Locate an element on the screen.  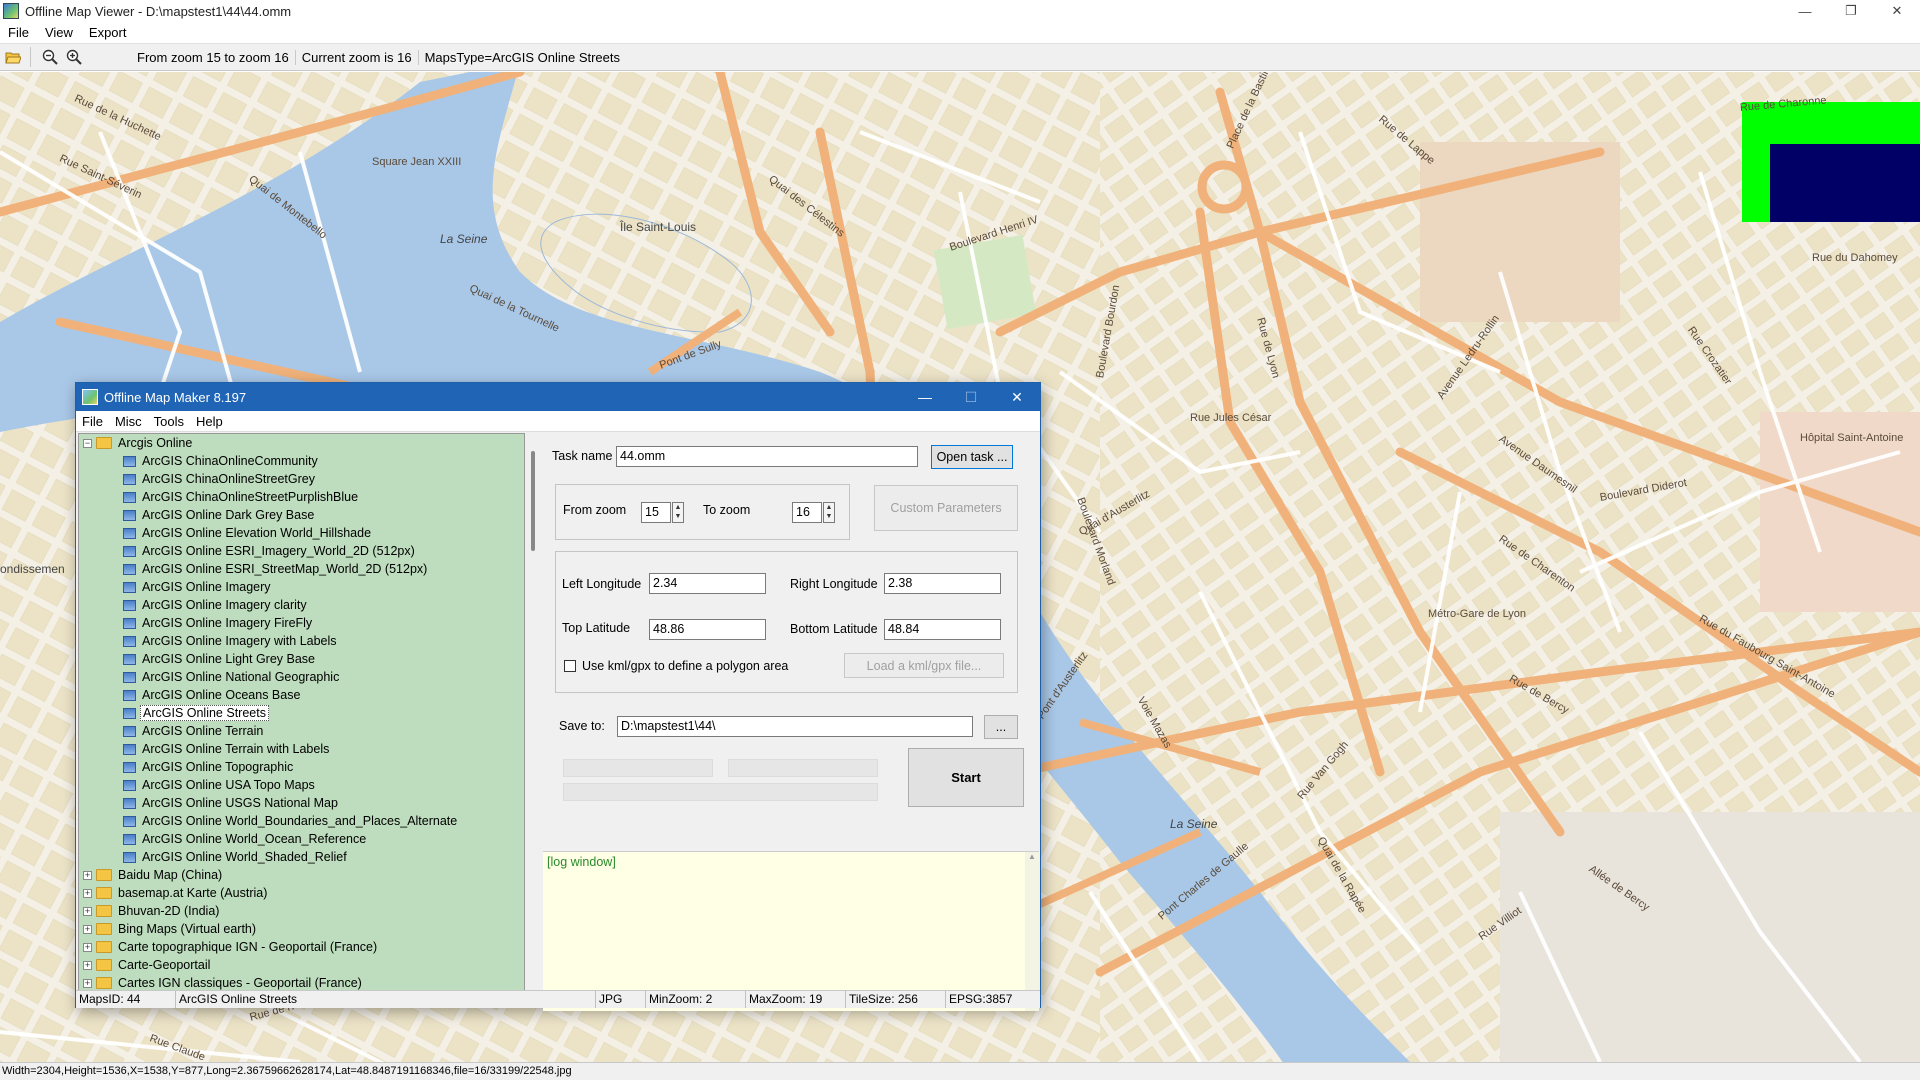
dialog-menu-tools: Tools is located at coordinates (169, 421).